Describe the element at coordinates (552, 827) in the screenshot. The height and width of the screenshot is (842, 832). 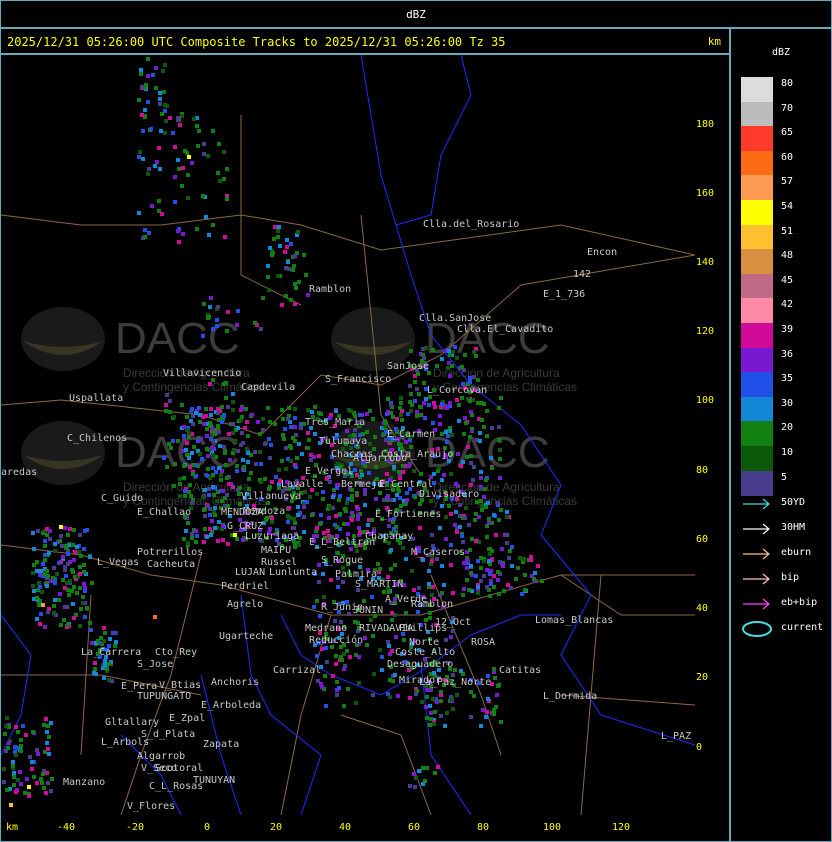
I see `x-tick: 100` at that location.